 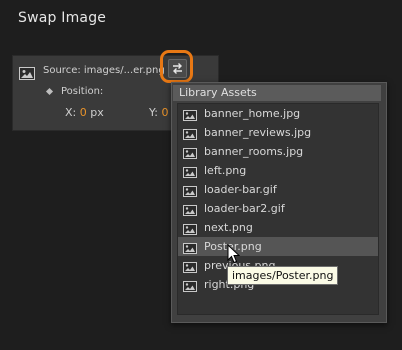 What do you see at coordinates (277, 93) in the screenshot?
I see `dropdown-header: Library Assets` at bounding box center [277, 93].